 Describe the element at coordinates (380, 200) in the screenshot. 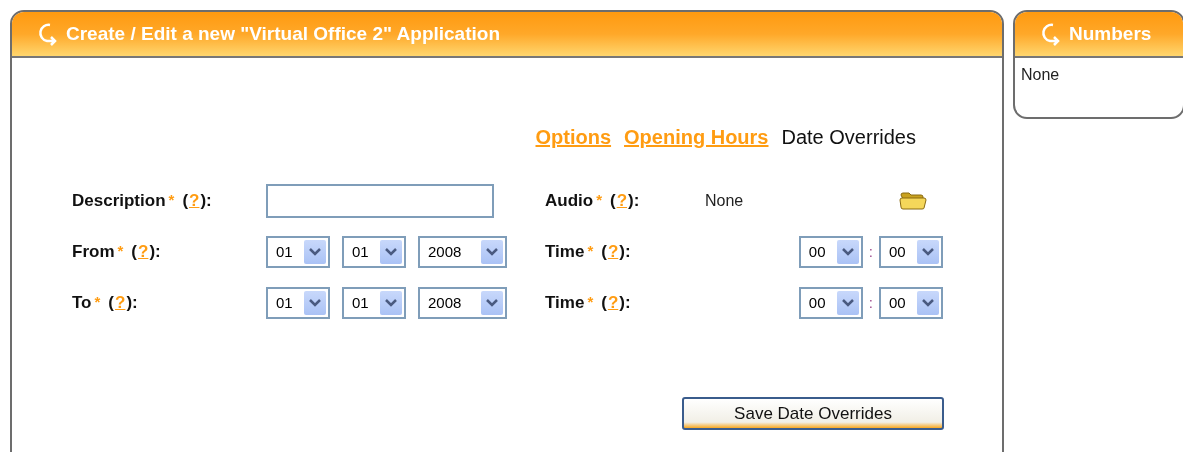

I see `description-field` at that location.